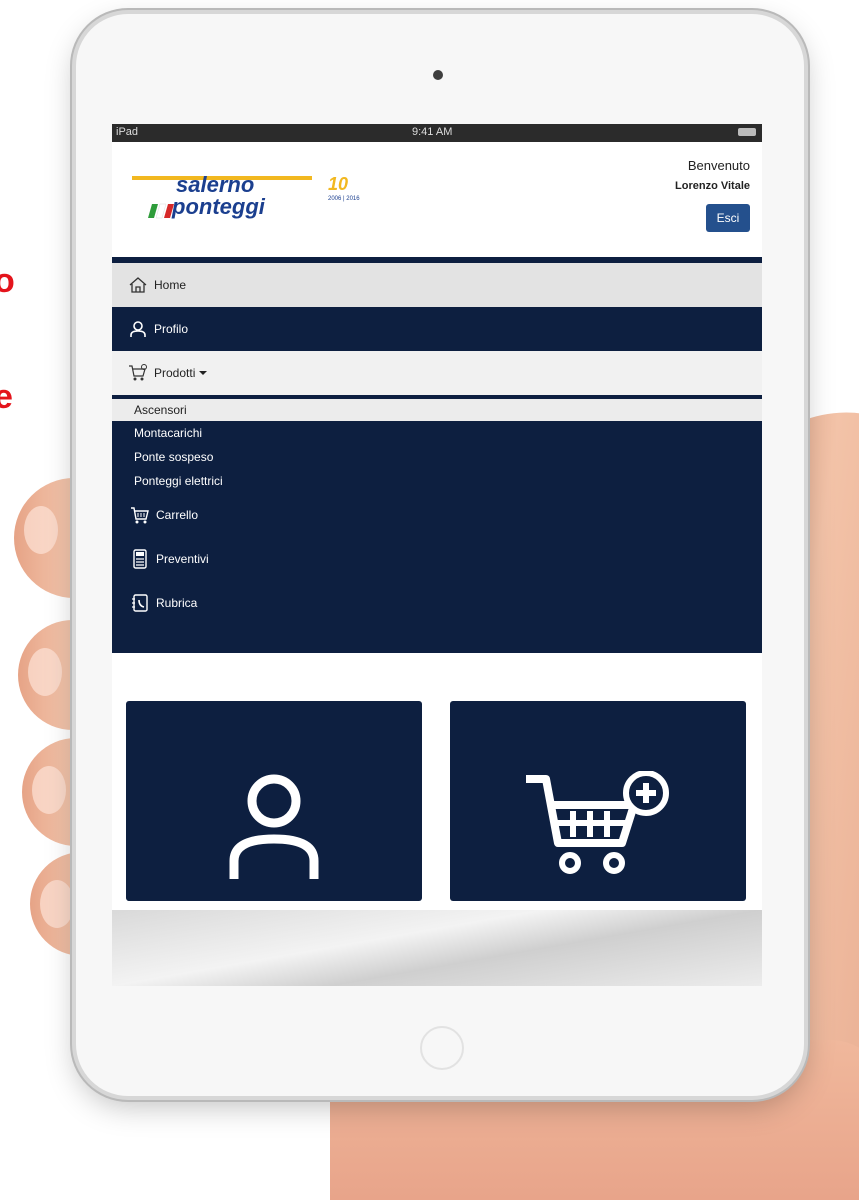  I want to click on status-bar: iPad 9:41 AM, so click(437, 133).